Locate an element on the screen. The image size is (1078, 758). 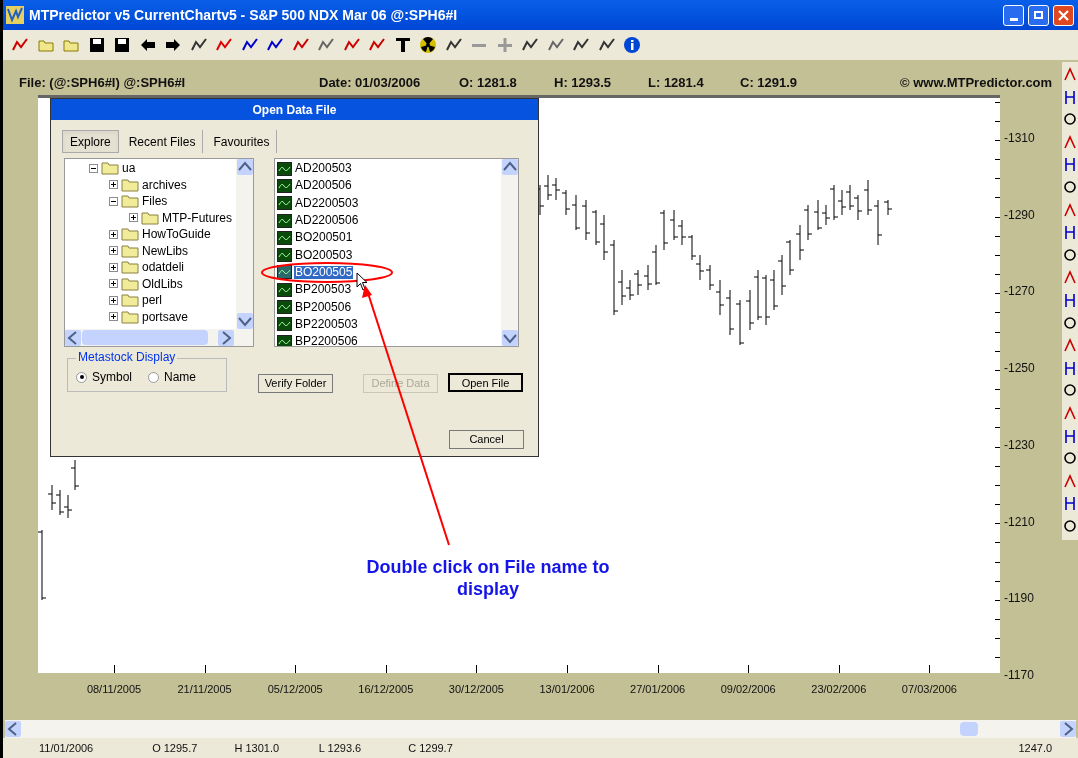
status-text: L 1293.6 is located at coordinates (340, 748).